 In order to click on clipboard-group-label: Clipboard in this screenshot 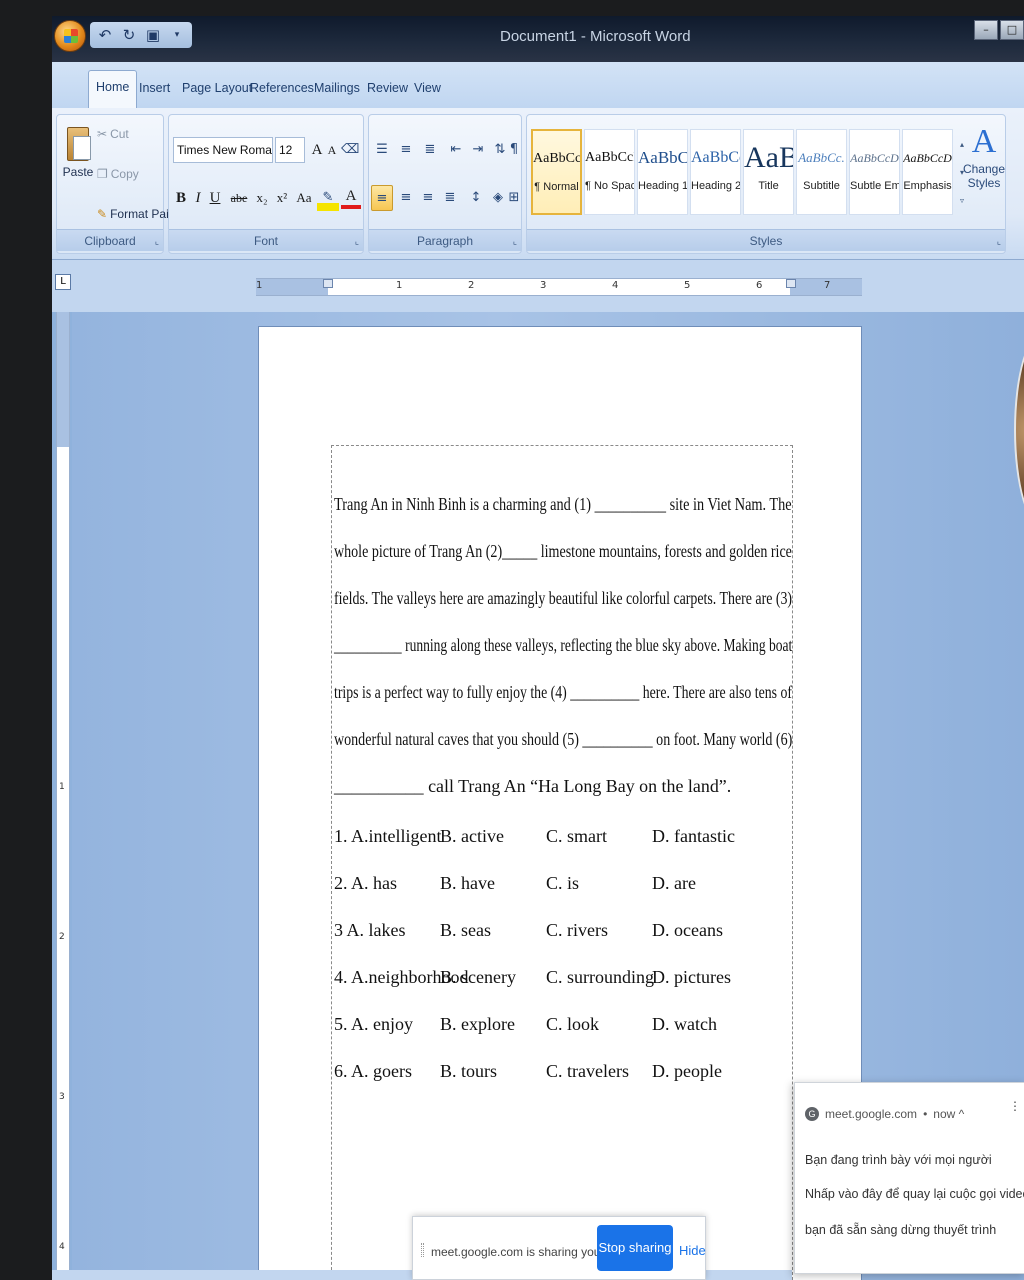, I will do `click(110, 240)`.